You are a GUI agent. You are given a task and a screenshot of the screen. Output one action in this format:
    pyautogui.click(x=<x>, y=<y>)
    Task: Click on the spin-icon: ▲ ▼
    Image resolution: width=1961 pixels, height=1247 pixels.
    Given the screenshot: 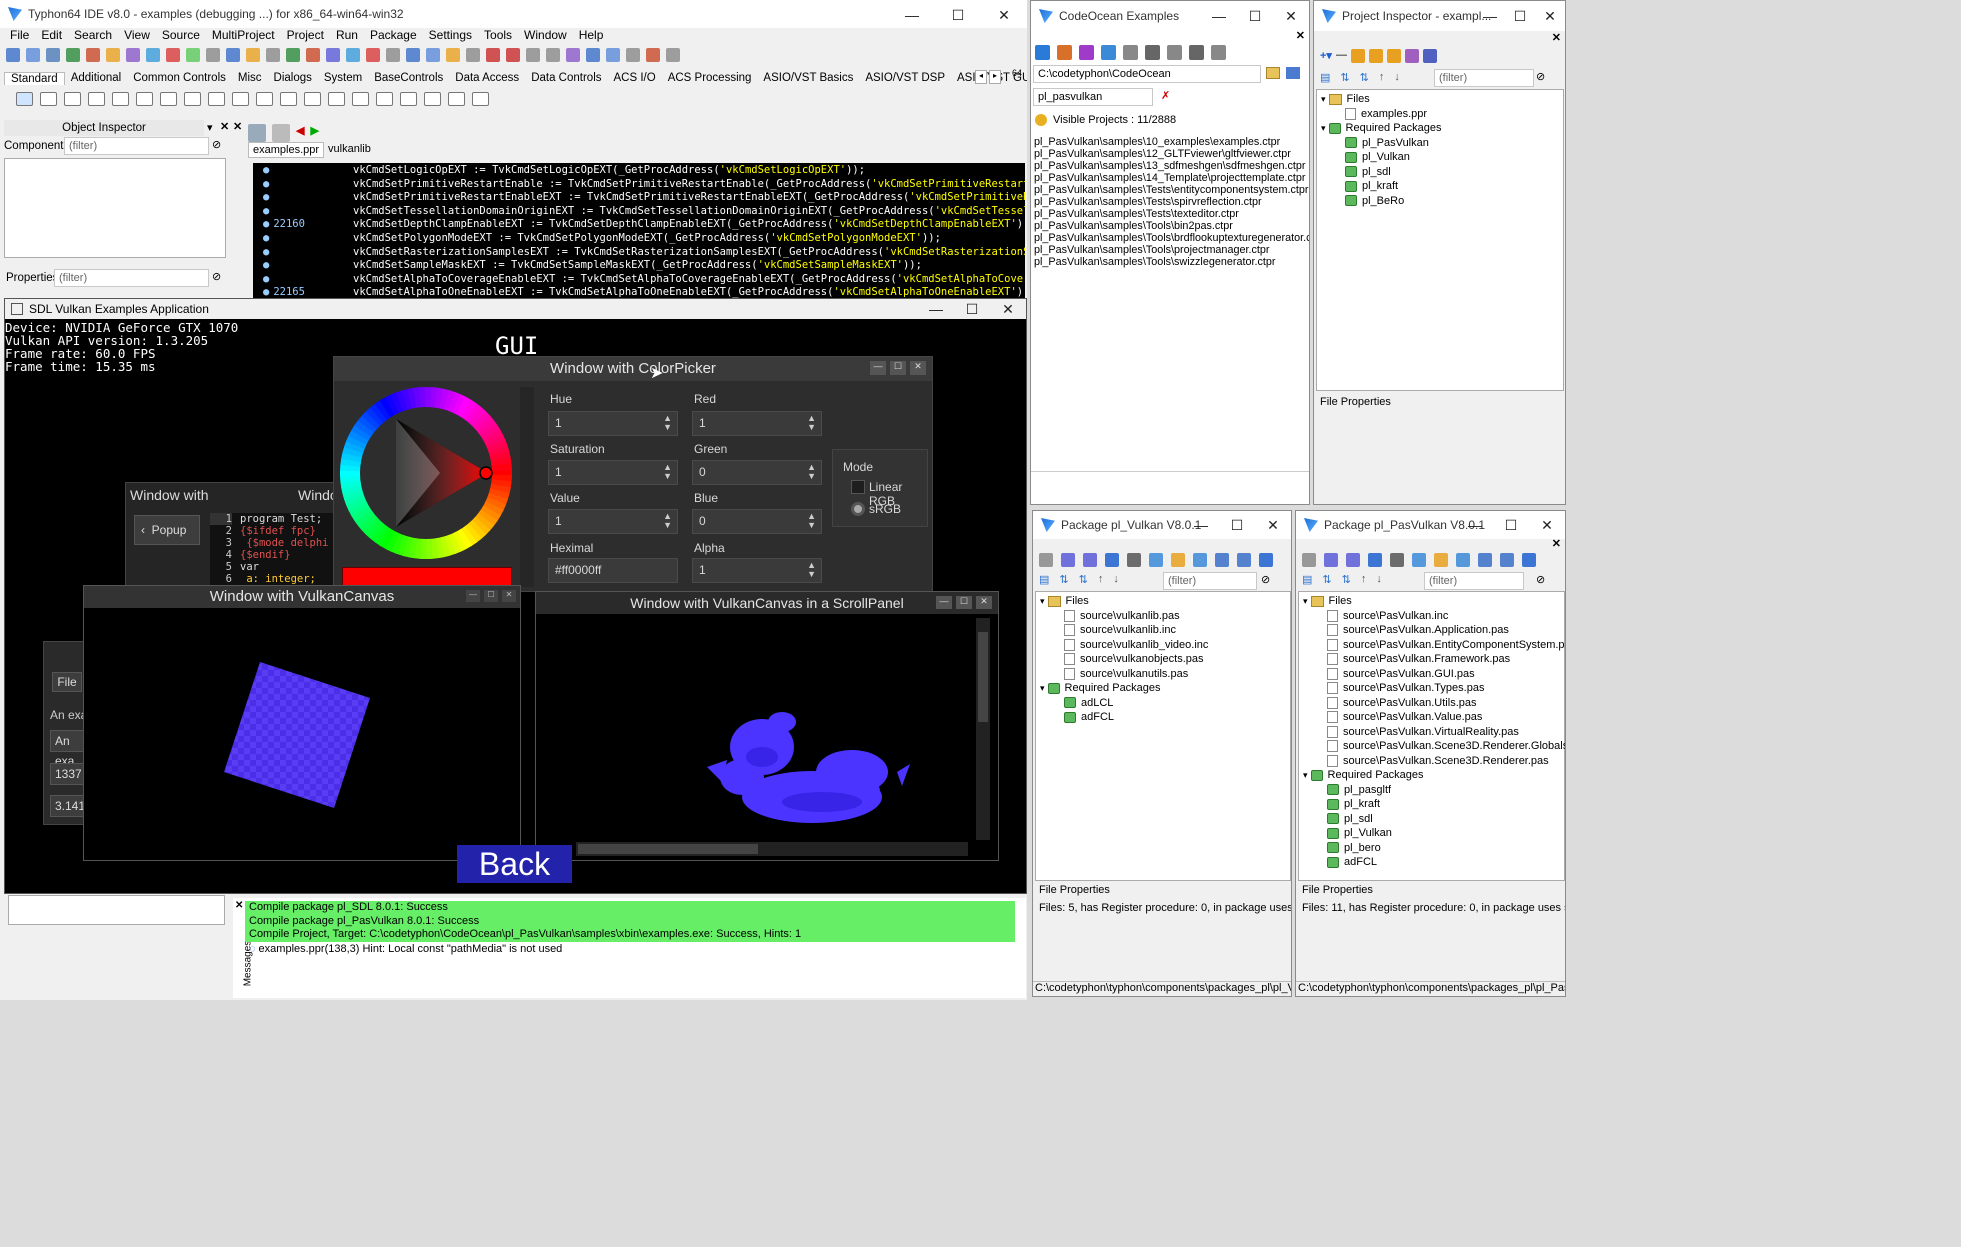 What is the action you would take?
    pyautogui.click(x=667, y=472)
    